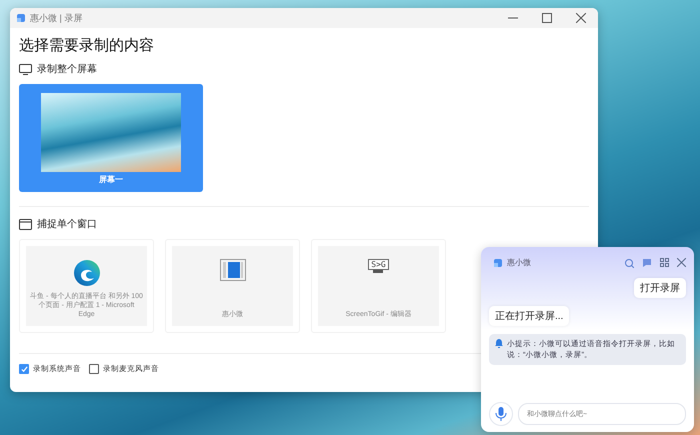 This screenshot has width=700, height=435. I want to click on page-heading: 选择需要录制的内容, so click(87, 45).